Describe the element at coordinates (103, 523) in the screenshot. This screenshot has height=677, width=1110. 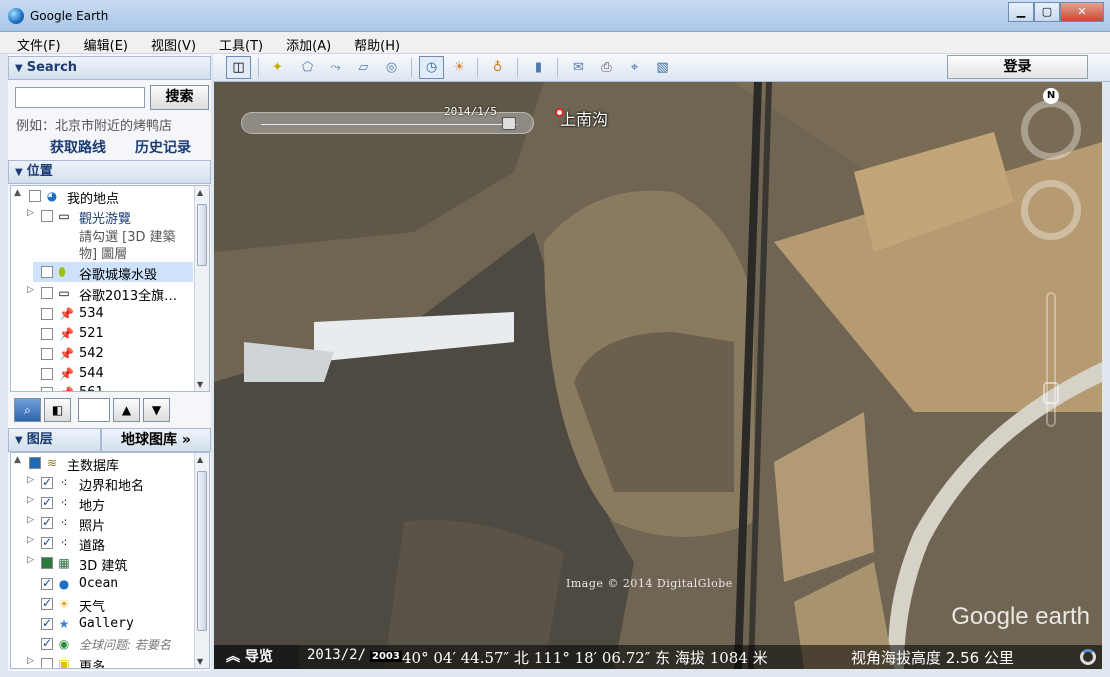
I see `layer-row: ▷ ⁖ 照片` at that location.